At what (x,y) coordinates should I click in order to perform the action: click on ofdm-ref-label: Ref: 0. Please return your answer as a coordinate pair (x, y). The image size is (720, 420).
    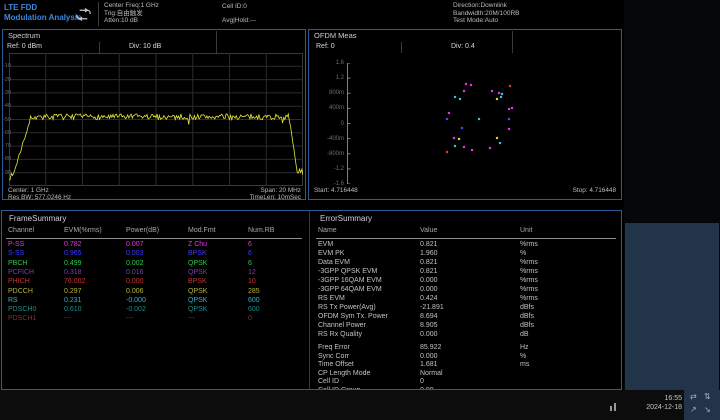
    Looking at the image, I should click on (325, 46).